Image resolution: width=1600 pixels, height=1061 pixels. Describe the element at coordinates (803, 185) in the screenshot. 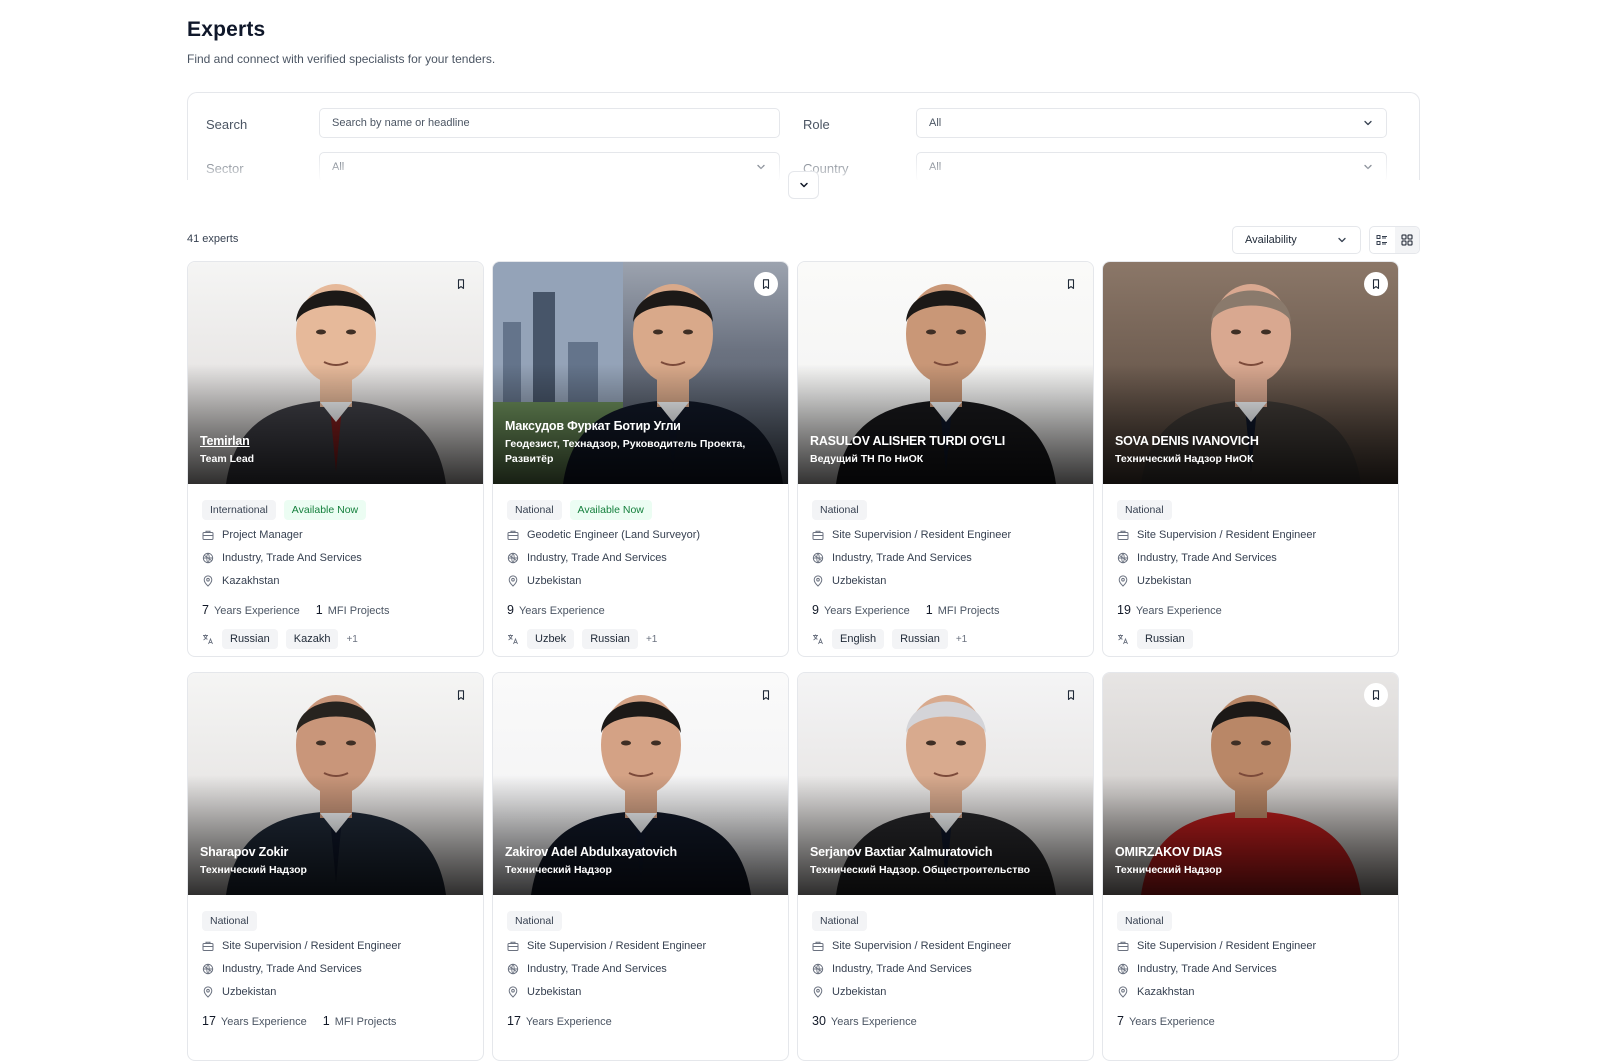

I see `expand-filters-button` at that location.